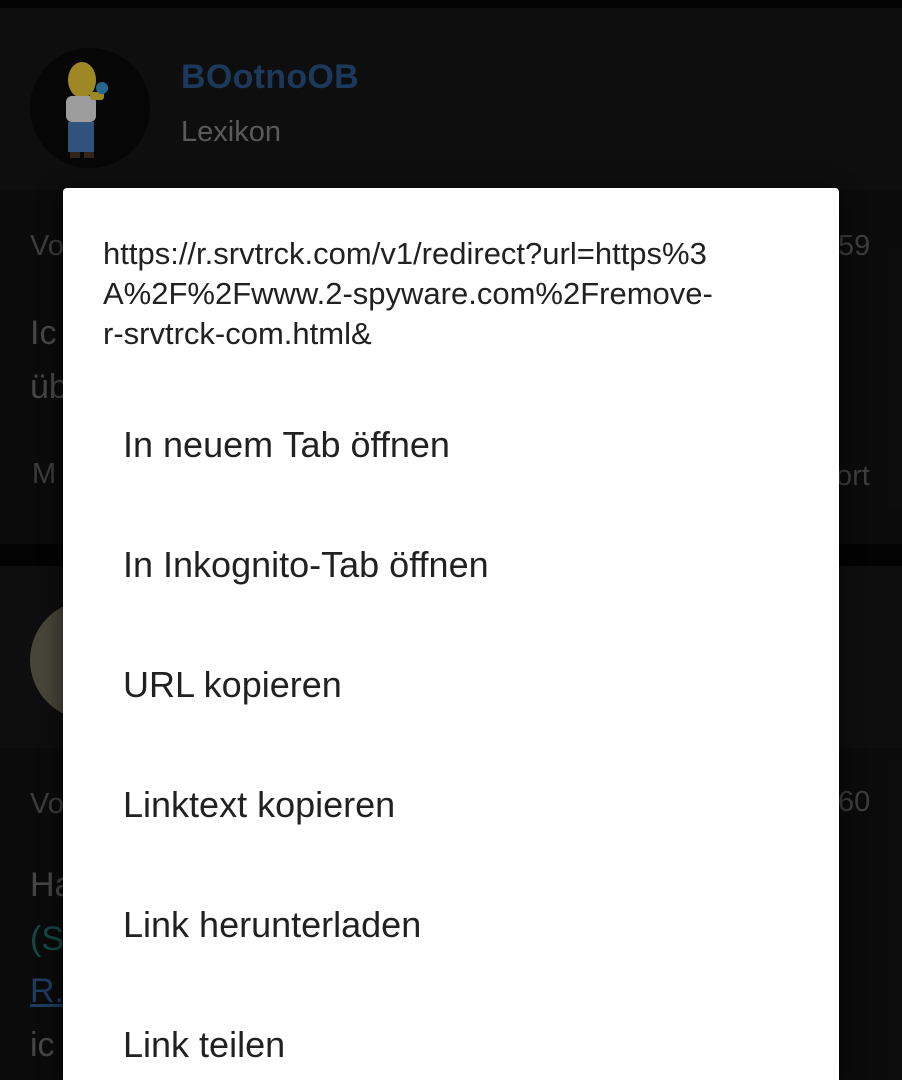 The image size is (902, 1080). Describe the element at coordinates (451, 685) in the screenshot. I see `copy-url-item: URL kopieren` at that location.